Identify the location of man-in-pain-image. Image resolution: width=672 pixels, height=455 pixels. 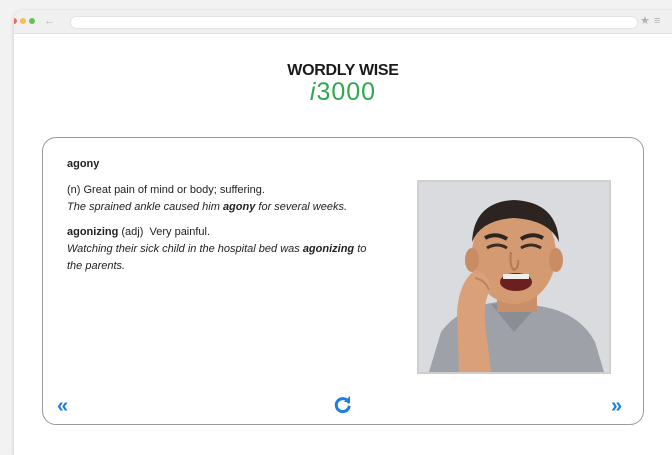
(514, 277).